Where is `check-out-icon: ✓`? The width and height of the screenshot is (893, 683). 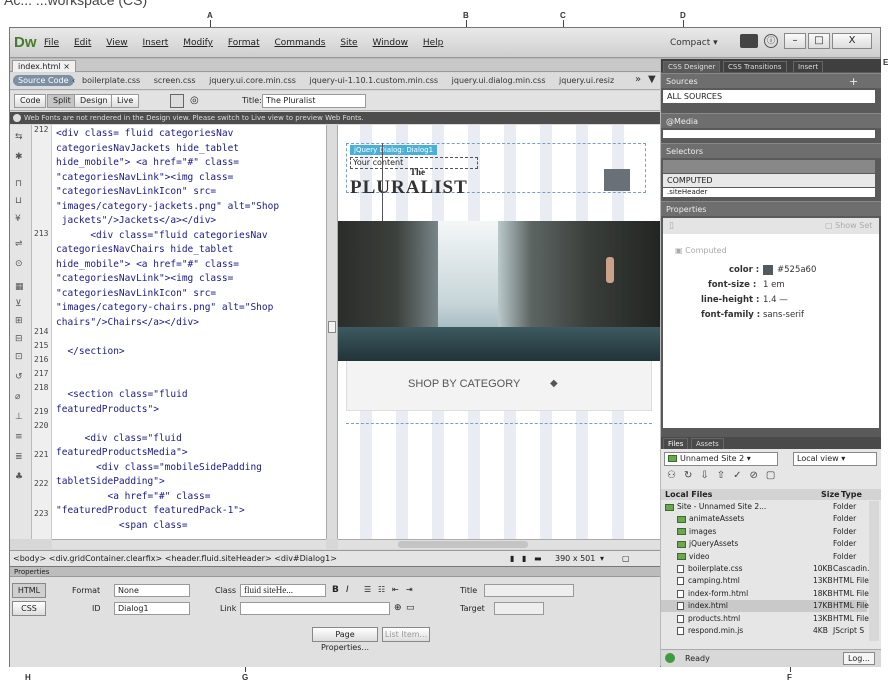
check-out-icon: ✓ is located at coordinates (741, 475).